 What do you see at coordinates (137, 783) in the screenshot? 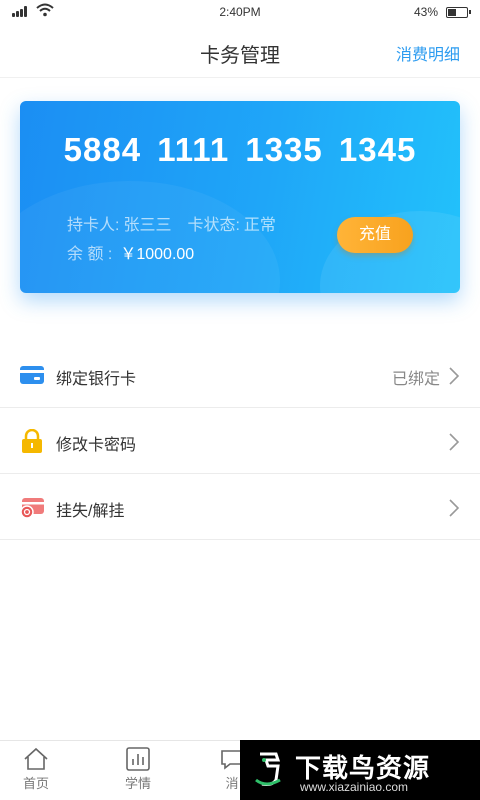
I see `tab-label: 学情` at bounding box center [137, 783].